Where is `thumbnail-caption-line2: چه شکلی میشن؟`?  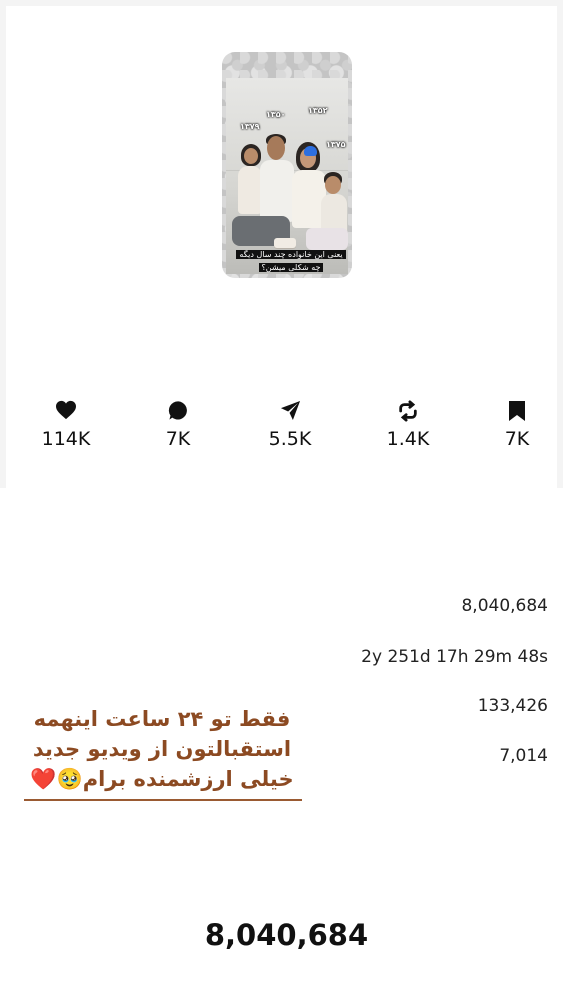 thumbnail-caption-line2: چه شکلی میشن؟ is located at coordinates (291, 267).